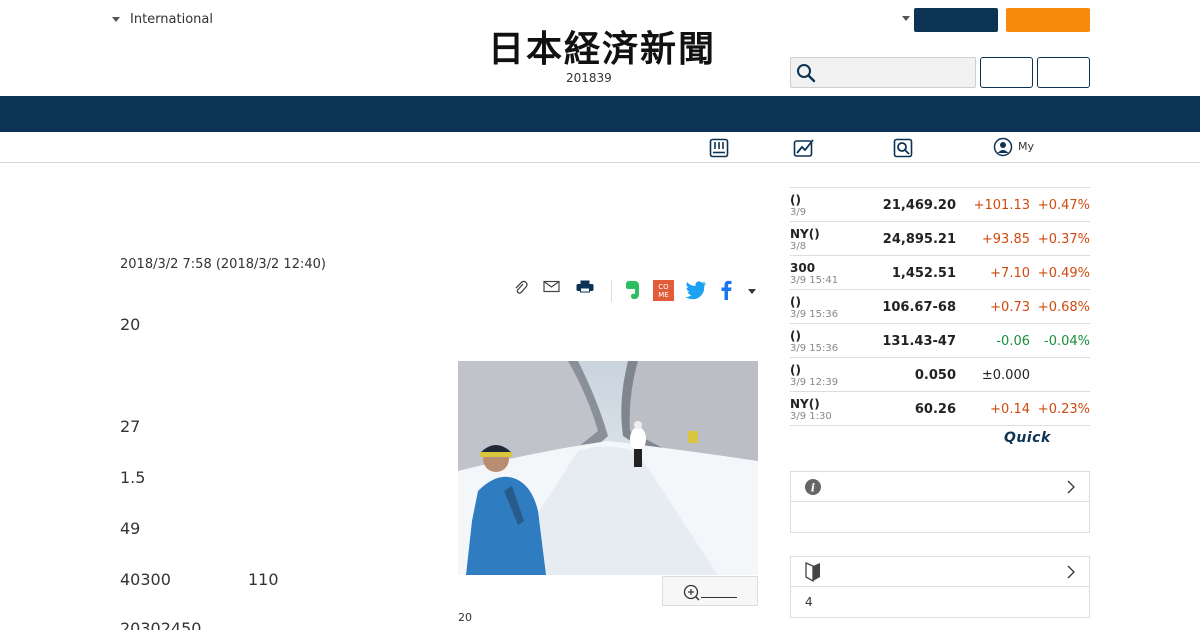 This screenshot has height=630, width=1200. What do you see at coordinates (798, 212) in the screenshot?
I see `market-time: 3/9` at bounding box center [798, 212].